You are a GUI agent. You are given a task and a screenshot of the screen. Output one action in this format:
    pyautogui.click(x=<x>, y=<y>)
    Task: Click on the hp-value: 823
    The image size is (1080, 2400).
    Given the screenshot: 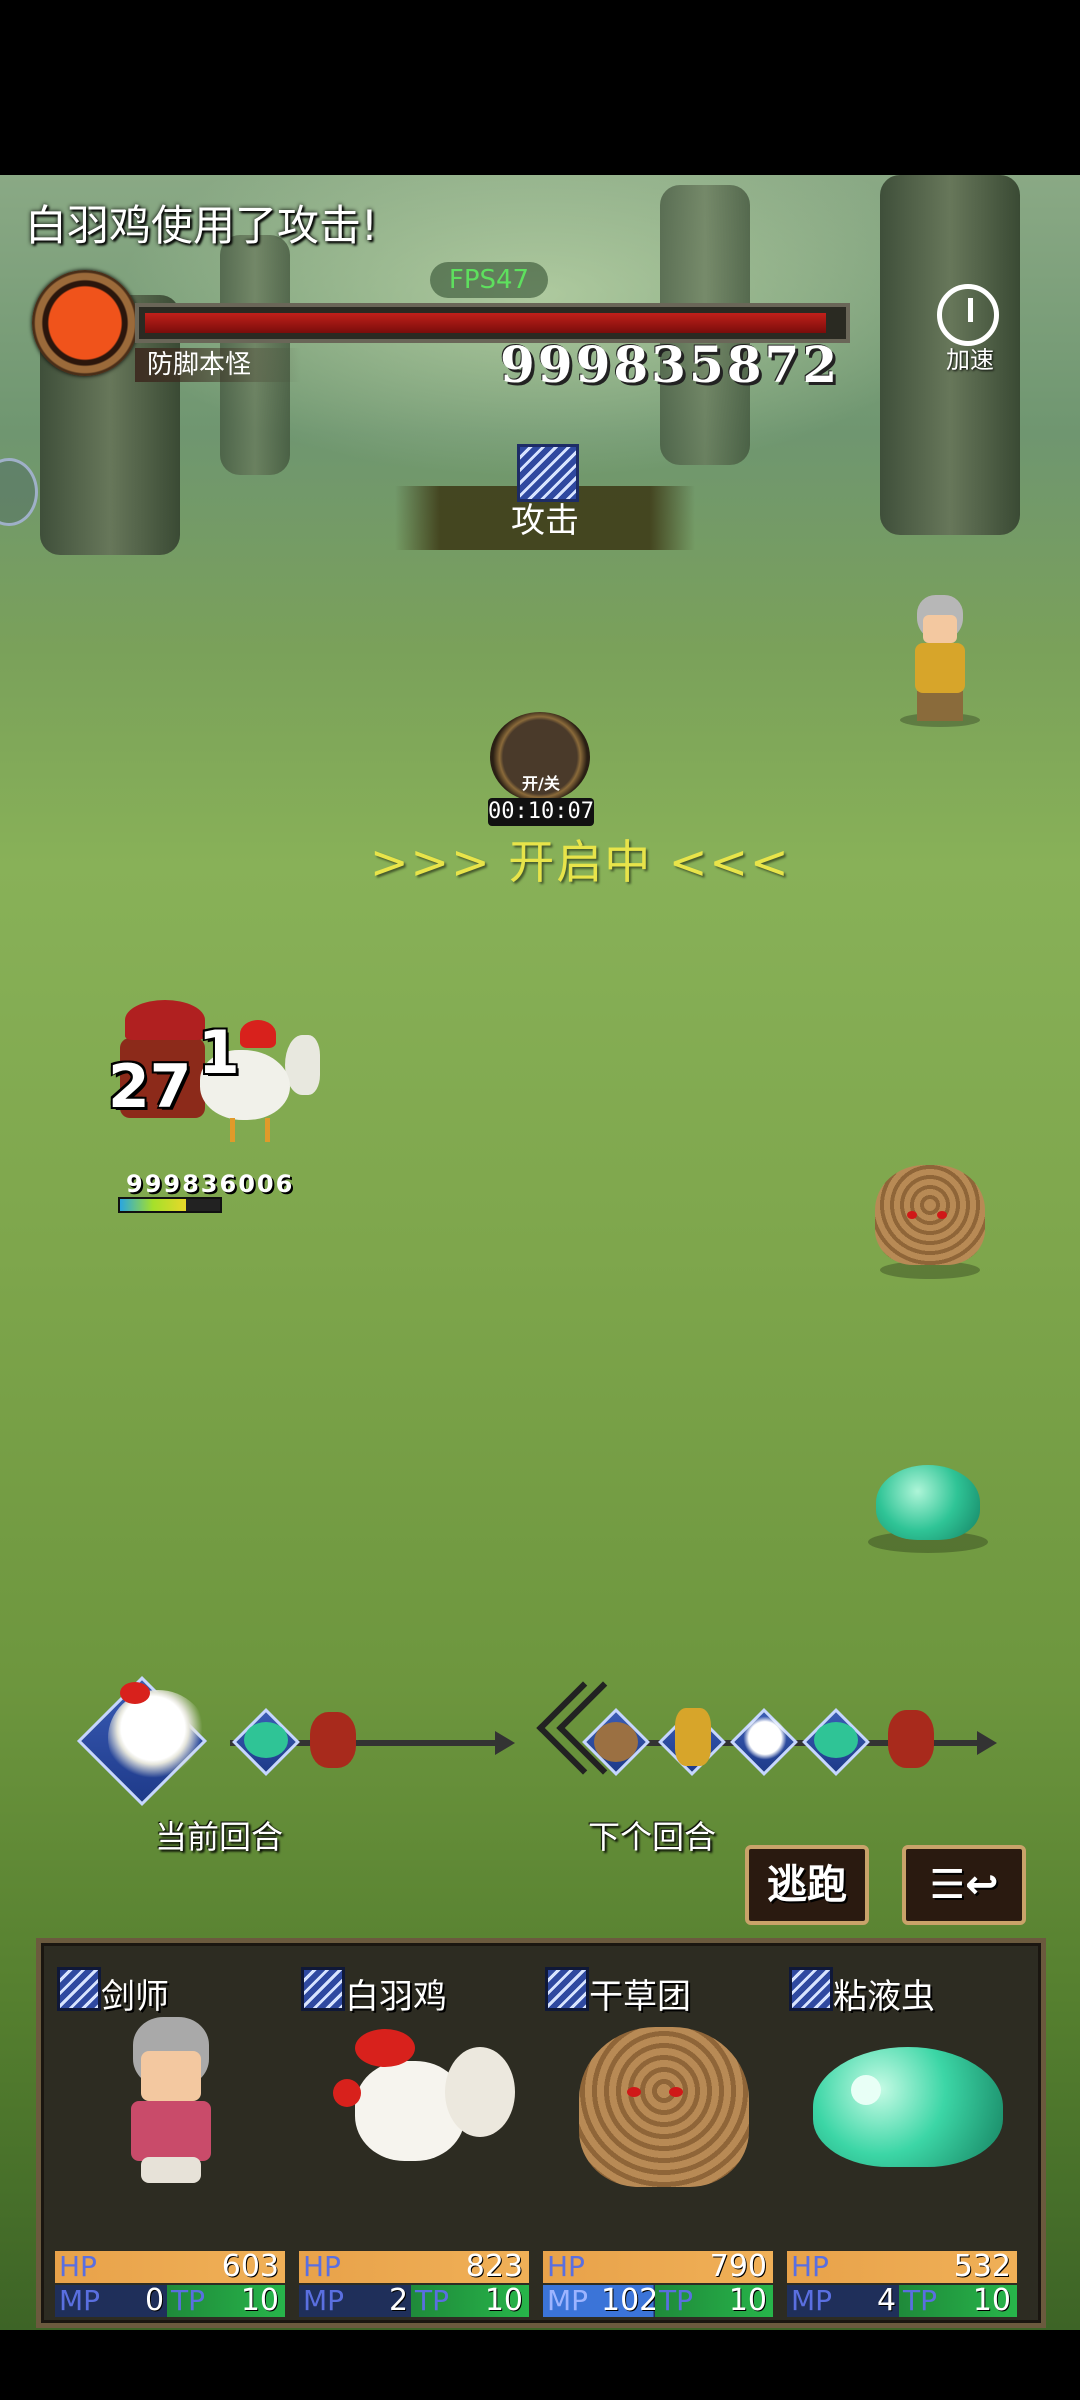 What is the action you would take?
    pyautogui.click(x=494, y=2266)
    